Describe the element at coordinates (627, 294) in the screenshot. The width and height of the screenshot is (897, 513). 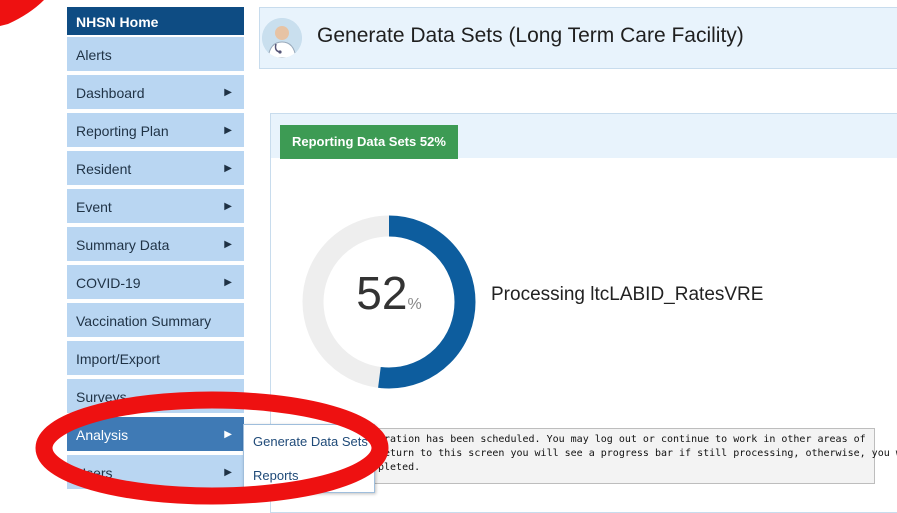
I see `processing-status-text: Processing ltcLABID_RatesVRE` at that location.